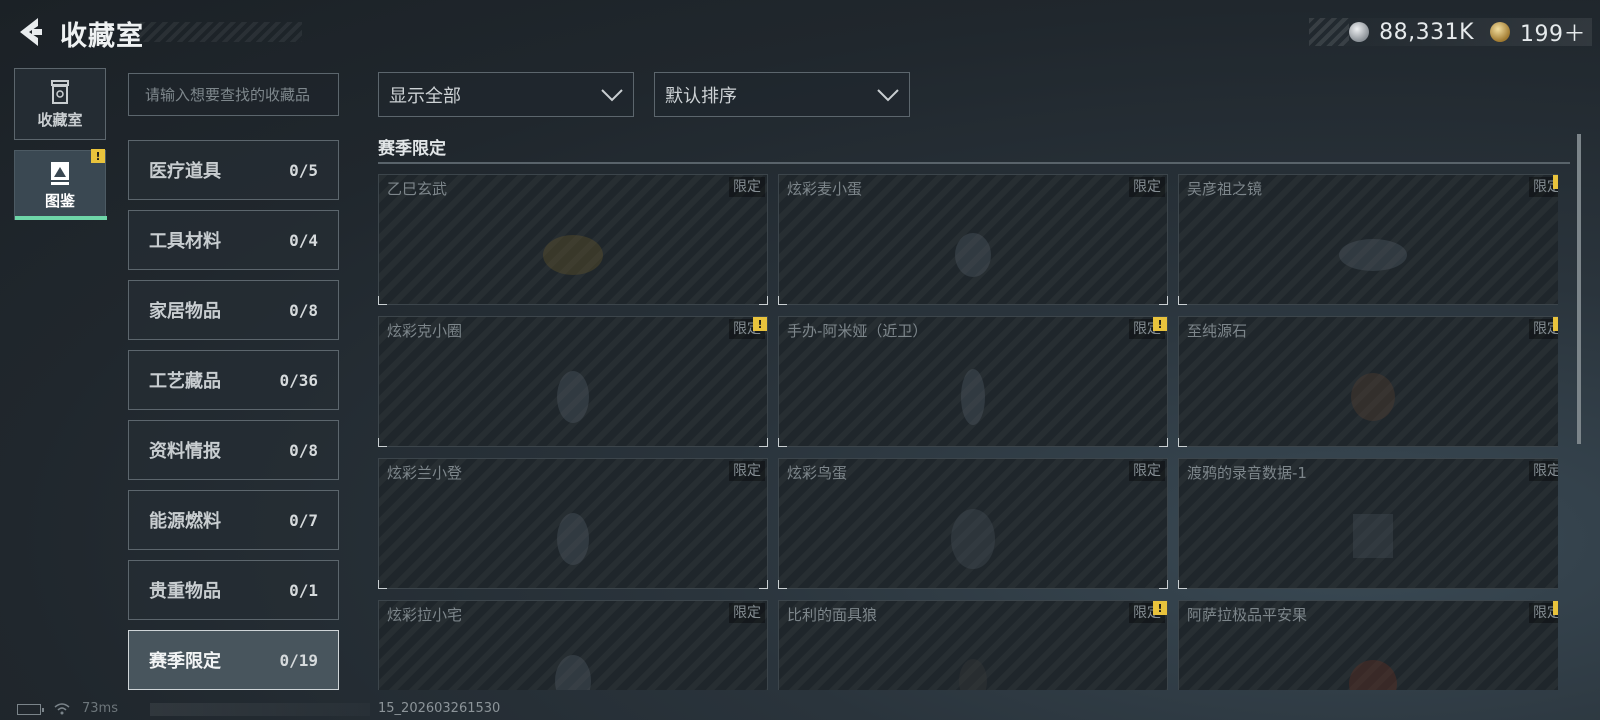 This screenshot has height=720, width=1600. Describe the element at coordinates (185, 591) in the screenshot. I see `category-label: 贵重物品` at that location.